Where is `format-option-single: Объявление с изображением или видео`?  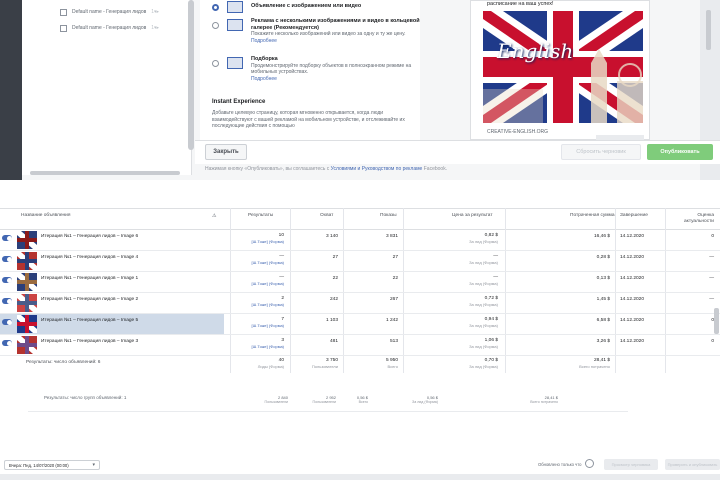 format-option-single: Объявление с изображением или видео is located at coordinates (319, 6).